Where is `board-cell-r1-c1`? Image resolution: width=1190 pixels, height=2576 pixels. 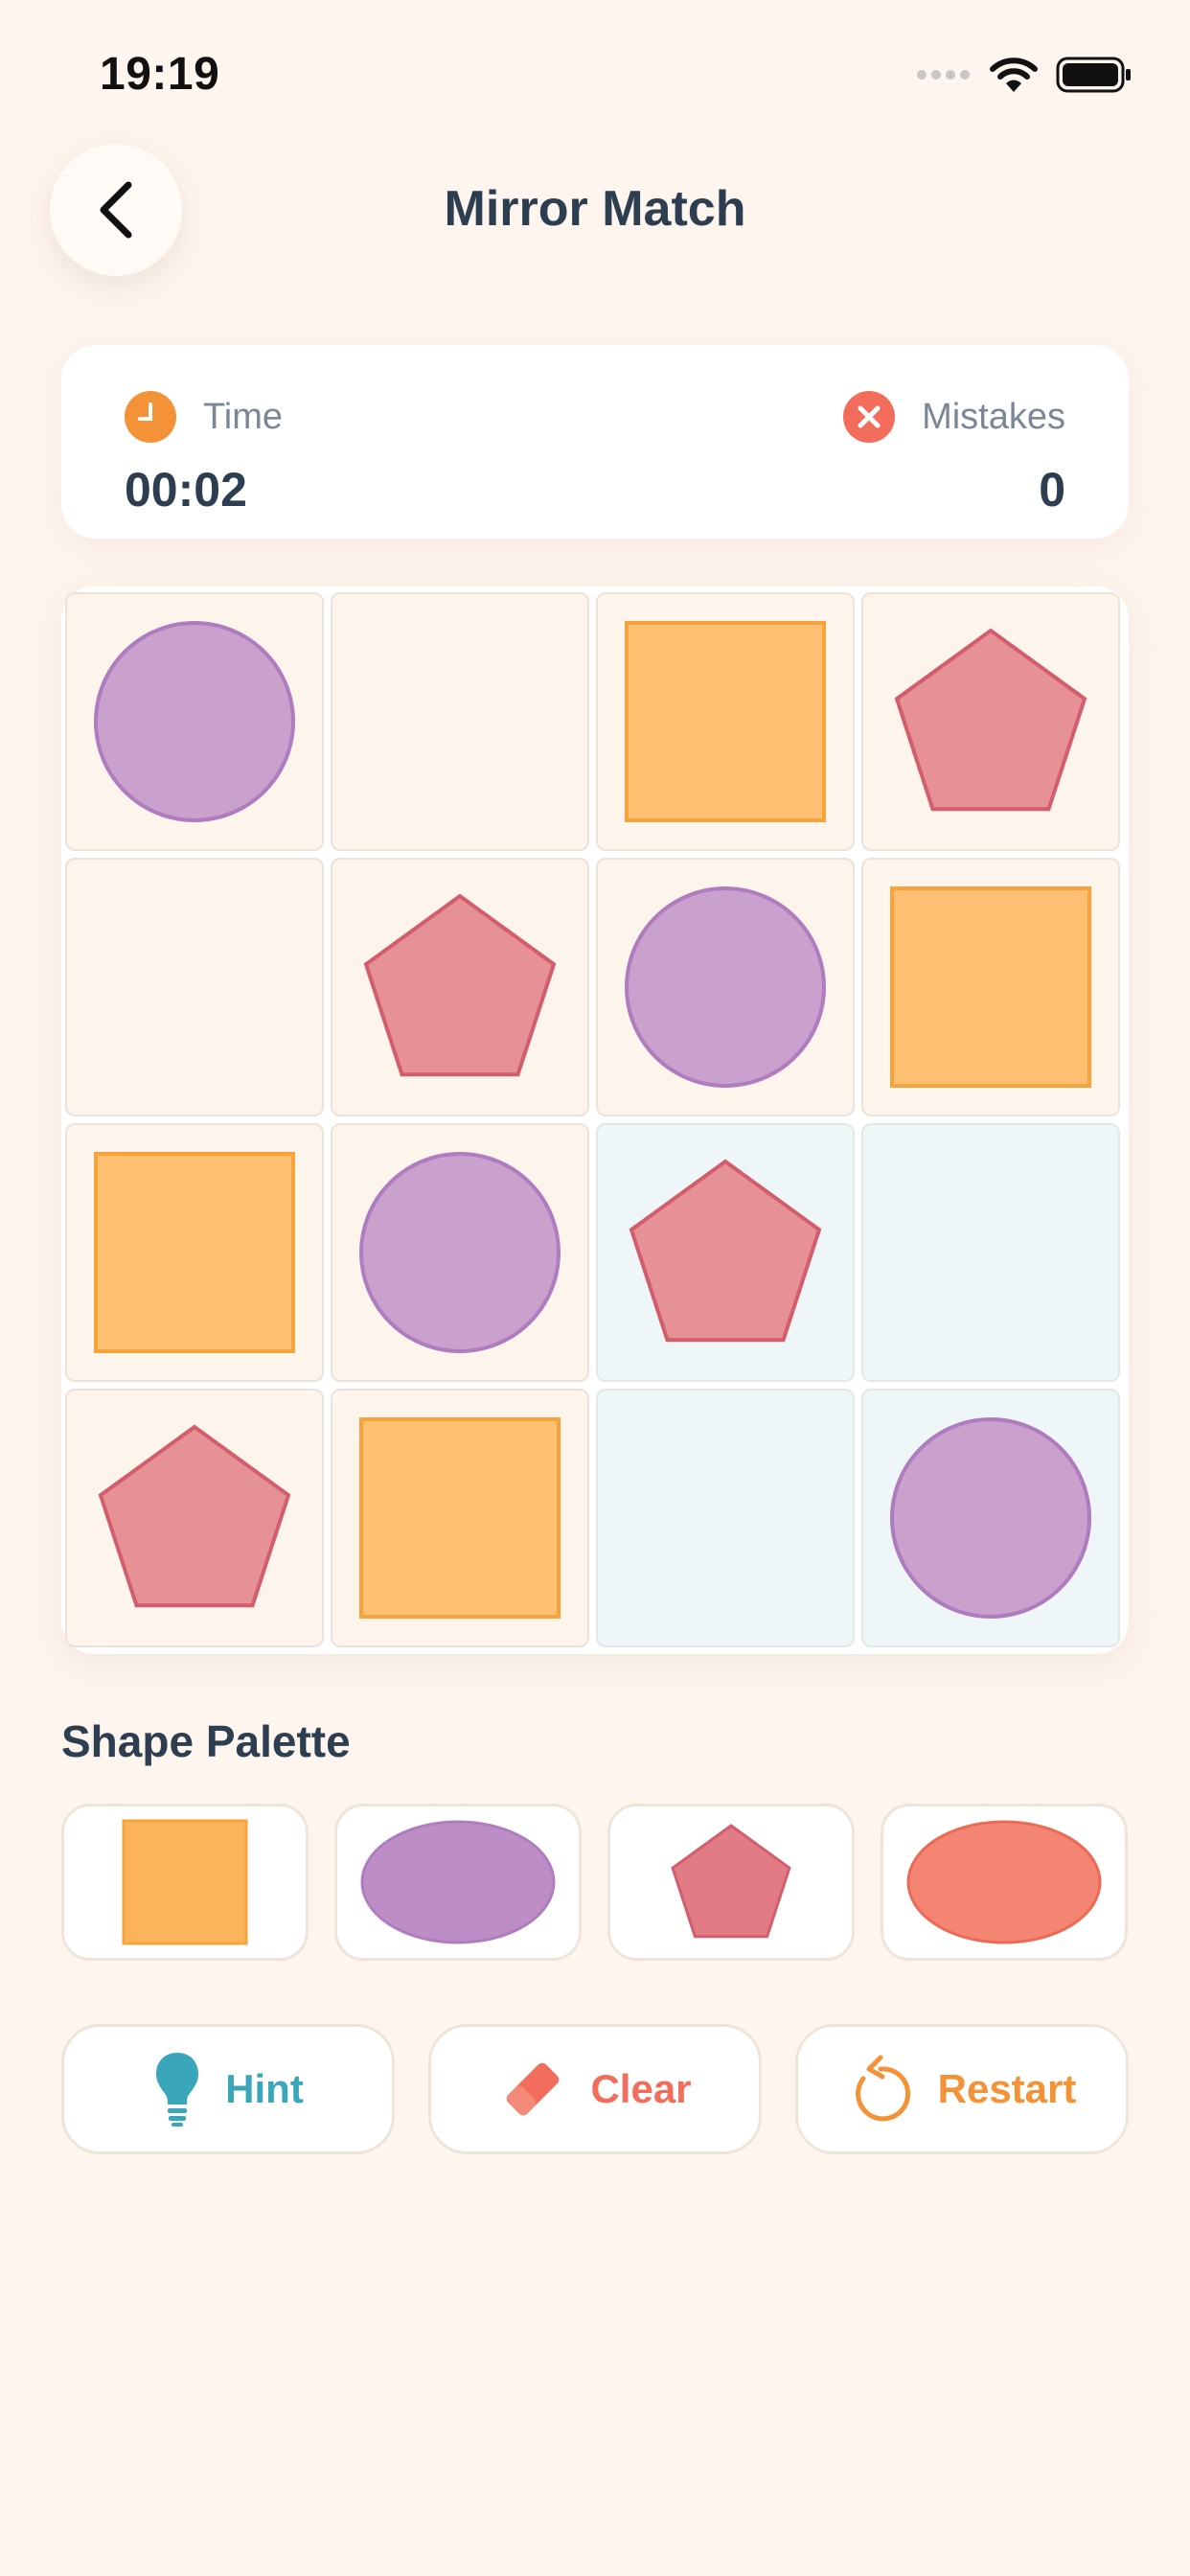 board-cell-r1-c1 is located at coordinates (195, 721).